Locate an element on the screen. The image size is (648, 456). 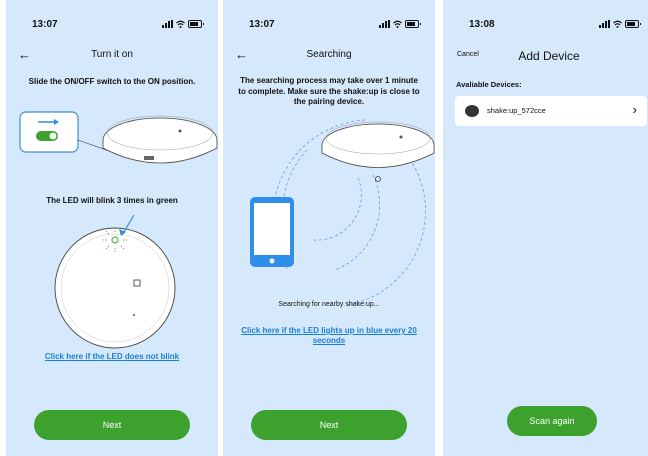
cancel-button: Cancel is located at coordinates (468, 54).